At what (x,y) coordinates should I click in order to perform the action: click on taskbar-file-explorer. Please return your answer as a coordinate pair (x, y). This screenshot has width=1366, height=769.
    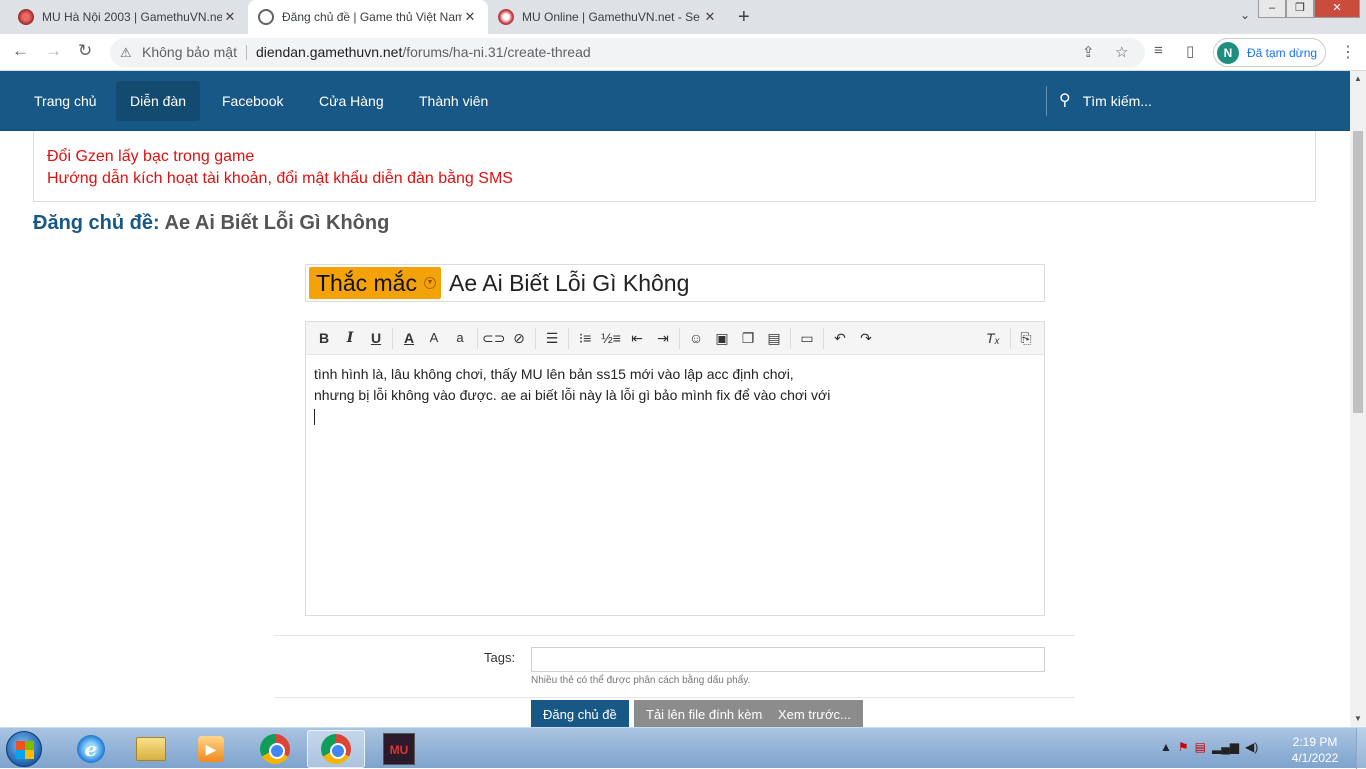
    Looking at the image, I should click on (151, 749).